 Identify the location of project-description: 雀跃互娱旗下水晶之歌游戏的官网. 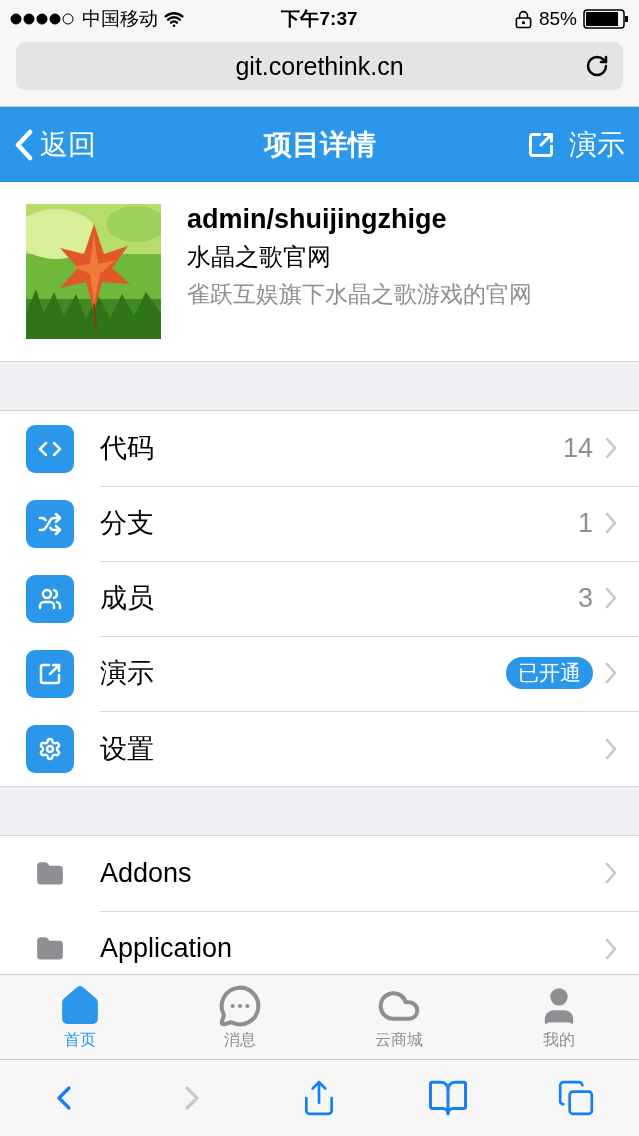
(359, 294).